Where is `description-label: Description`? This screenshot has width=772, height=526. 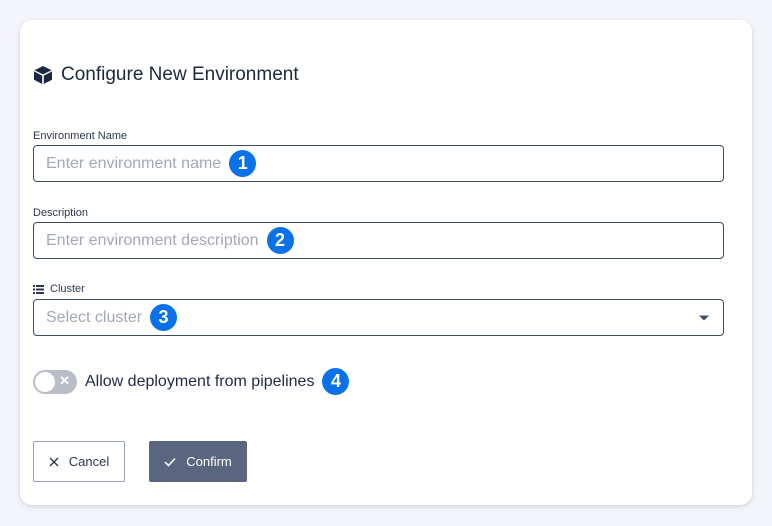 description-label: Description is located at coordinates (61, 213).